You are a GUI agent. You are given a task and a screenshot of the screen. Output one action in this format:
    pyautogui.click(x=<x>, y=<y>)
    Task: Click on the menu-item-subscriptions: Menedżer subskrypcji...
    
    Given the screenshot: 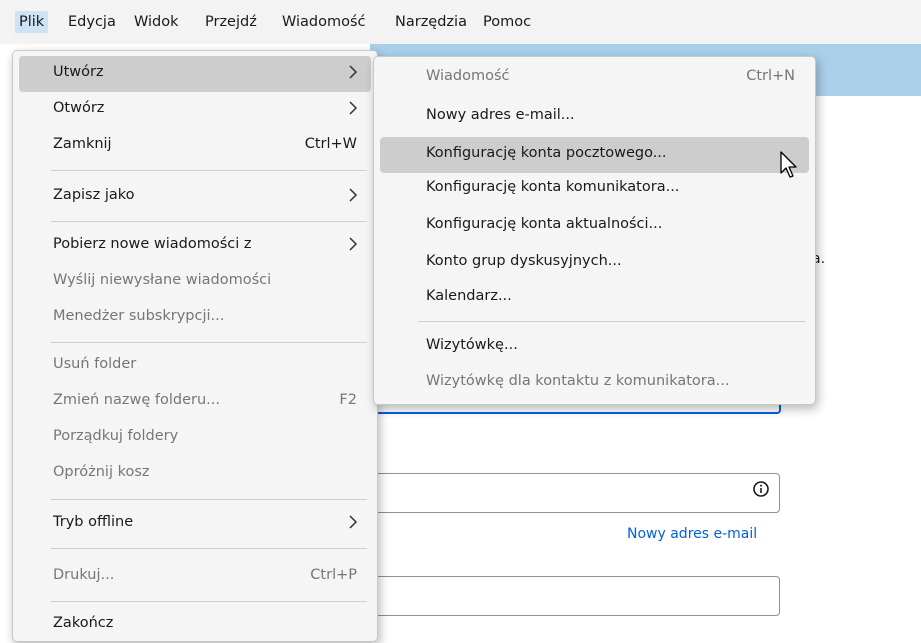 What is the action you would take?
    pyautogui.click(x=139, y=316)
    